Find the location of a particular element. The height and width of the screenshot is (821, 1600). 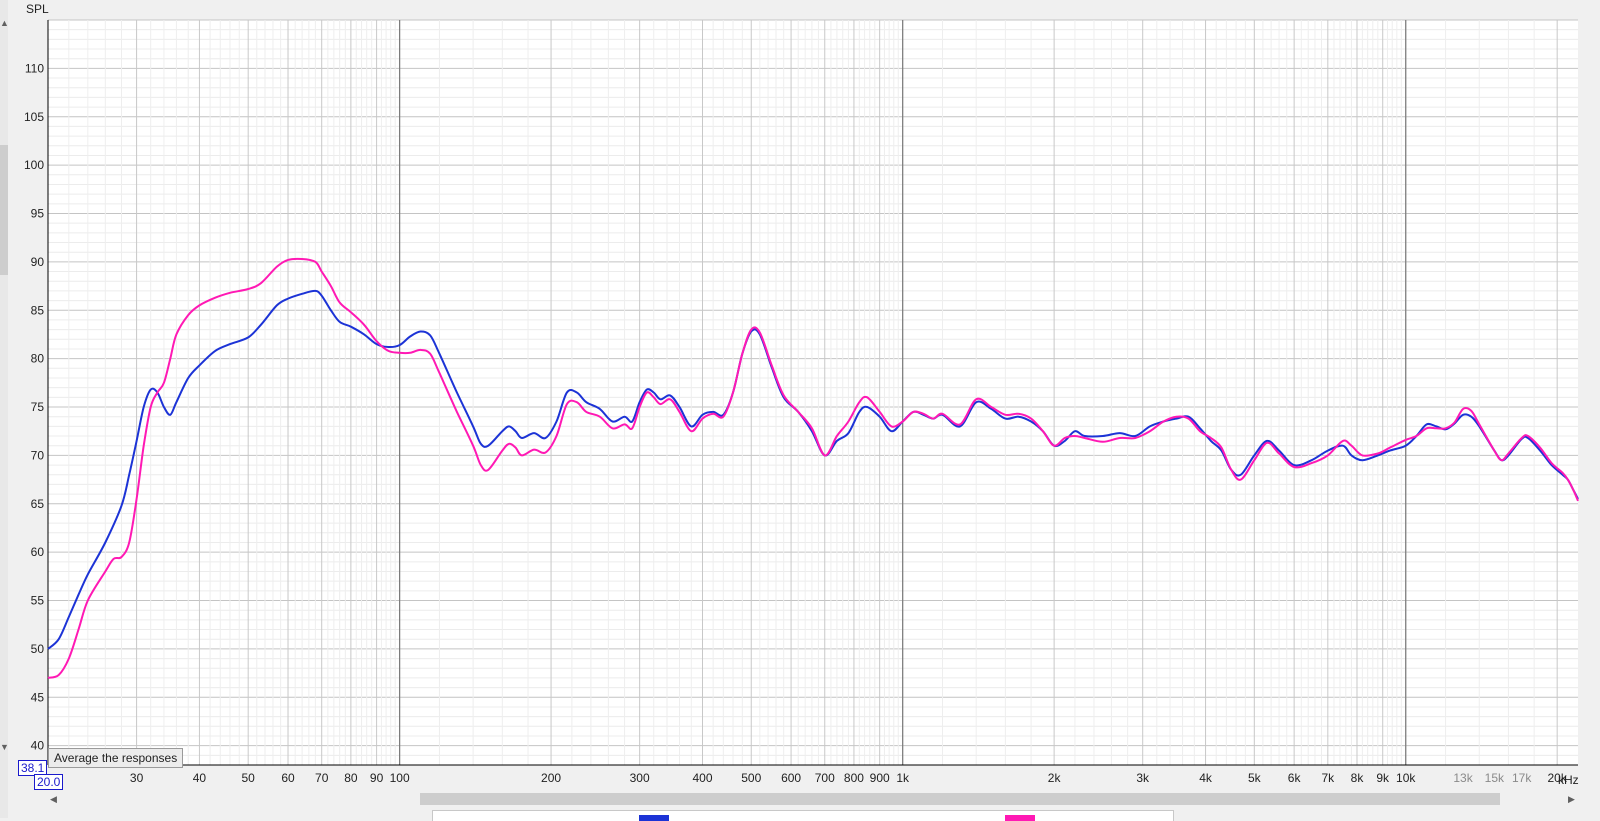

tooltip: Average the responses is located at coordinates (116, 758).